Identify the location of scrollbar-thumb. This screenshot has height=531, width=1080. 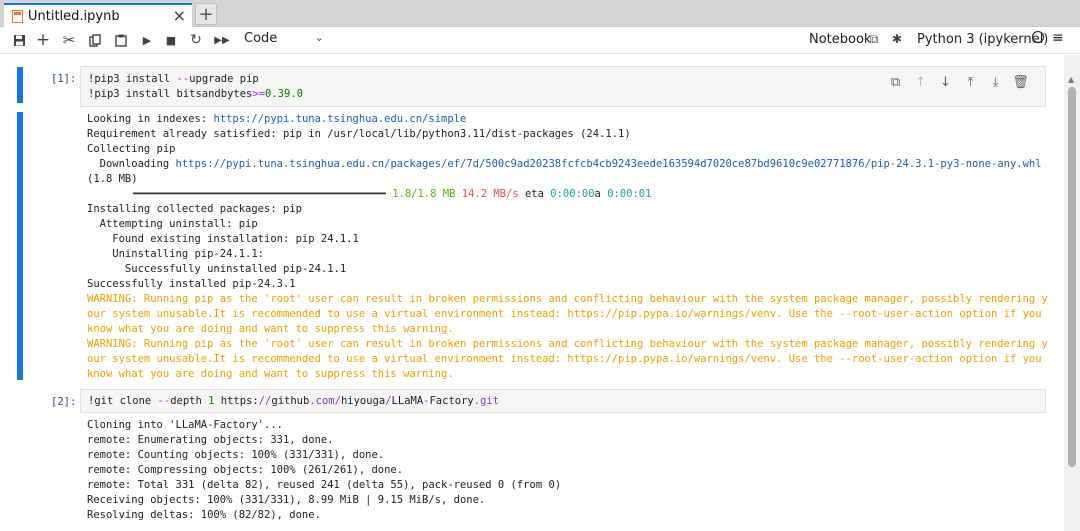
(1072, 277).